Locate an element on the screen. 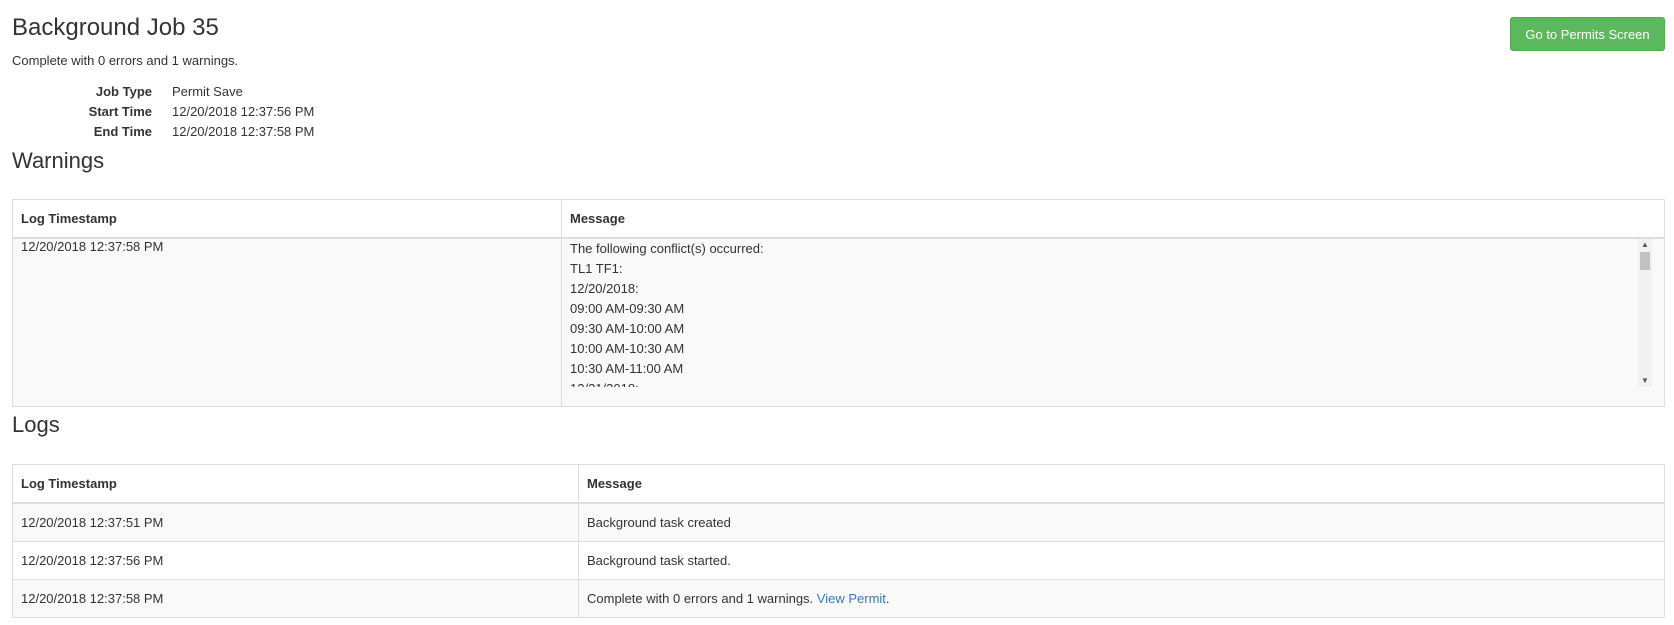  go-to-permits-button: Go to Permits Screen is located at coordinates (1587, 34).